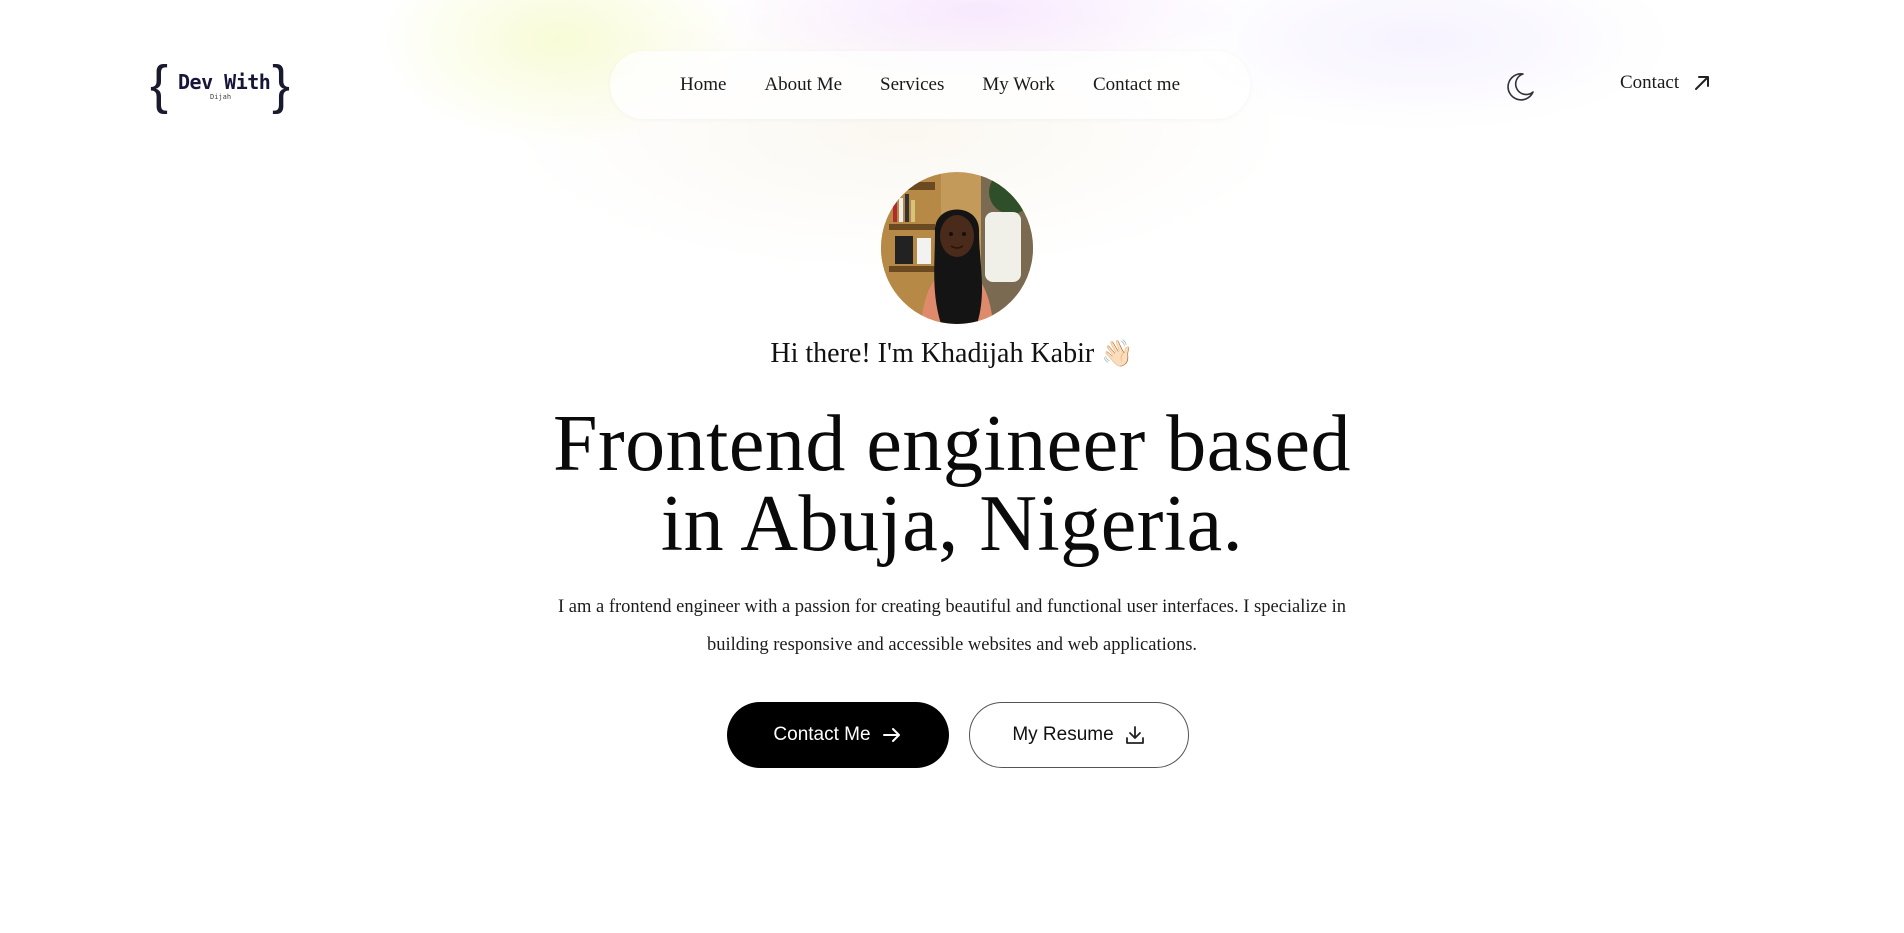 The image size is (1904, 933). What do you see at coordinates (703, 85) in the screenshot?
I see `nav-item-home: Home` at bounding box center [703, 85].